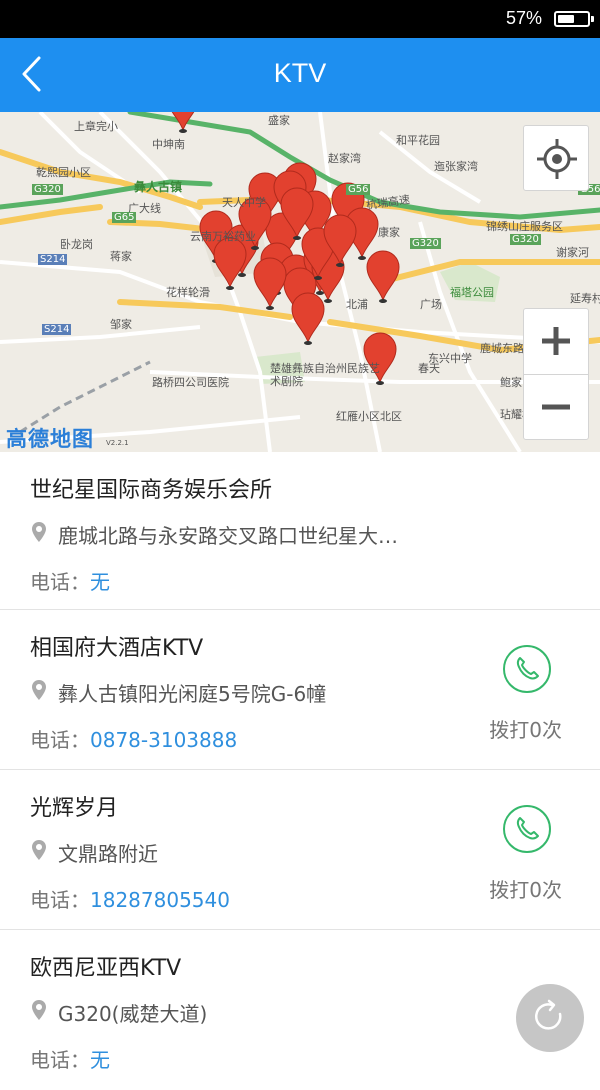 Image resolution: width=600 pixels, height=1090 pixels. Describe the element at coordinates (524, 226) in the screenshot. I see `map-label: 锦绣山庄服务区` at that location.